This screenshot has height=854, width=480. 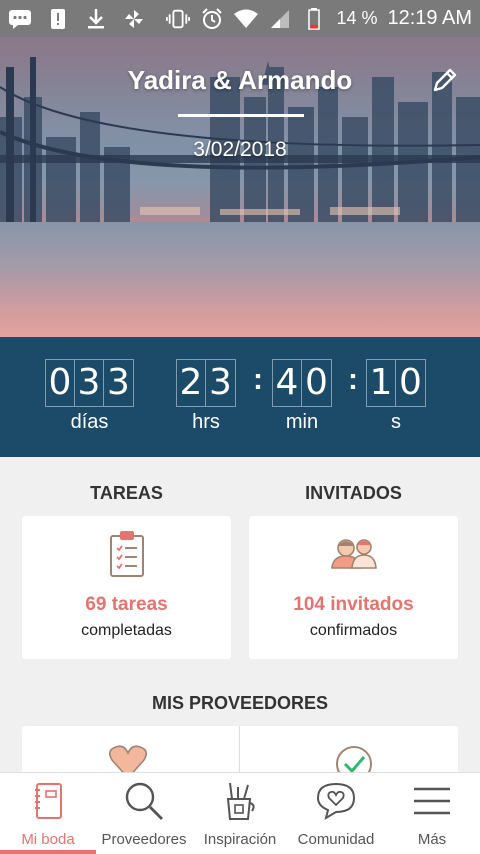 I want to click on guests-sub: confirmados, so click(x=353, y=630).